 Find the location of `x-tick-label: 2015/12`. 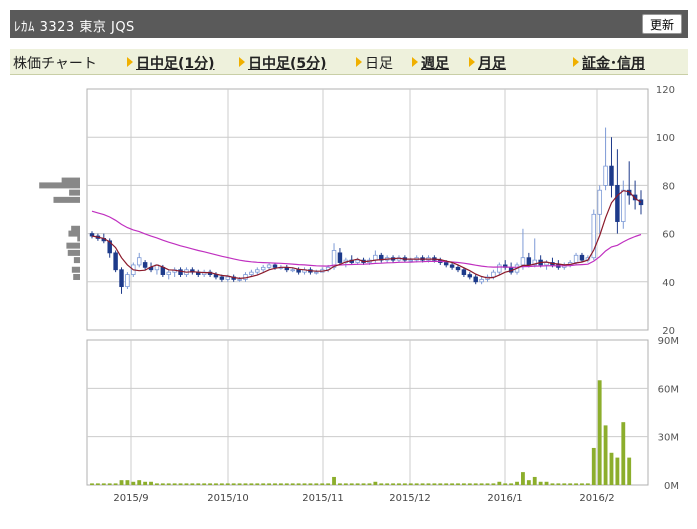

x-tick-label: 2015/12 is located at coordinates (410, 498).